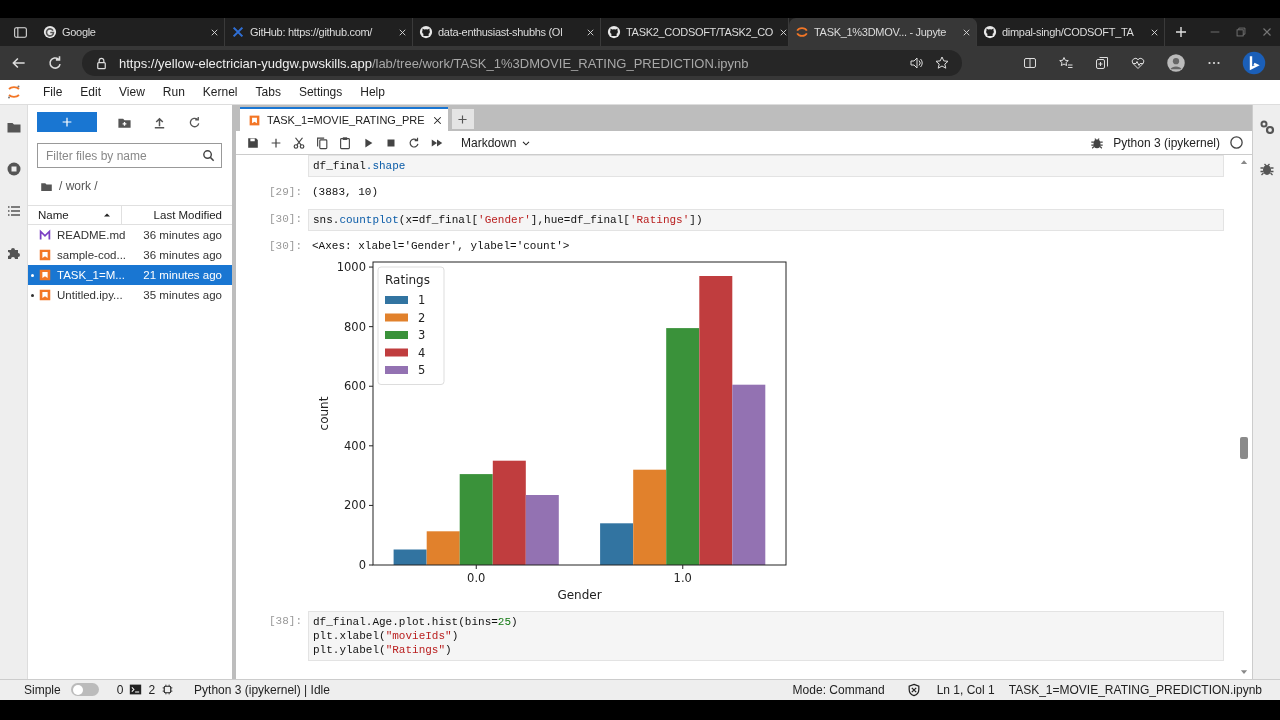 The image size is (1280, 720). I want to click on menu-item: Tabs, so click(268, 92).